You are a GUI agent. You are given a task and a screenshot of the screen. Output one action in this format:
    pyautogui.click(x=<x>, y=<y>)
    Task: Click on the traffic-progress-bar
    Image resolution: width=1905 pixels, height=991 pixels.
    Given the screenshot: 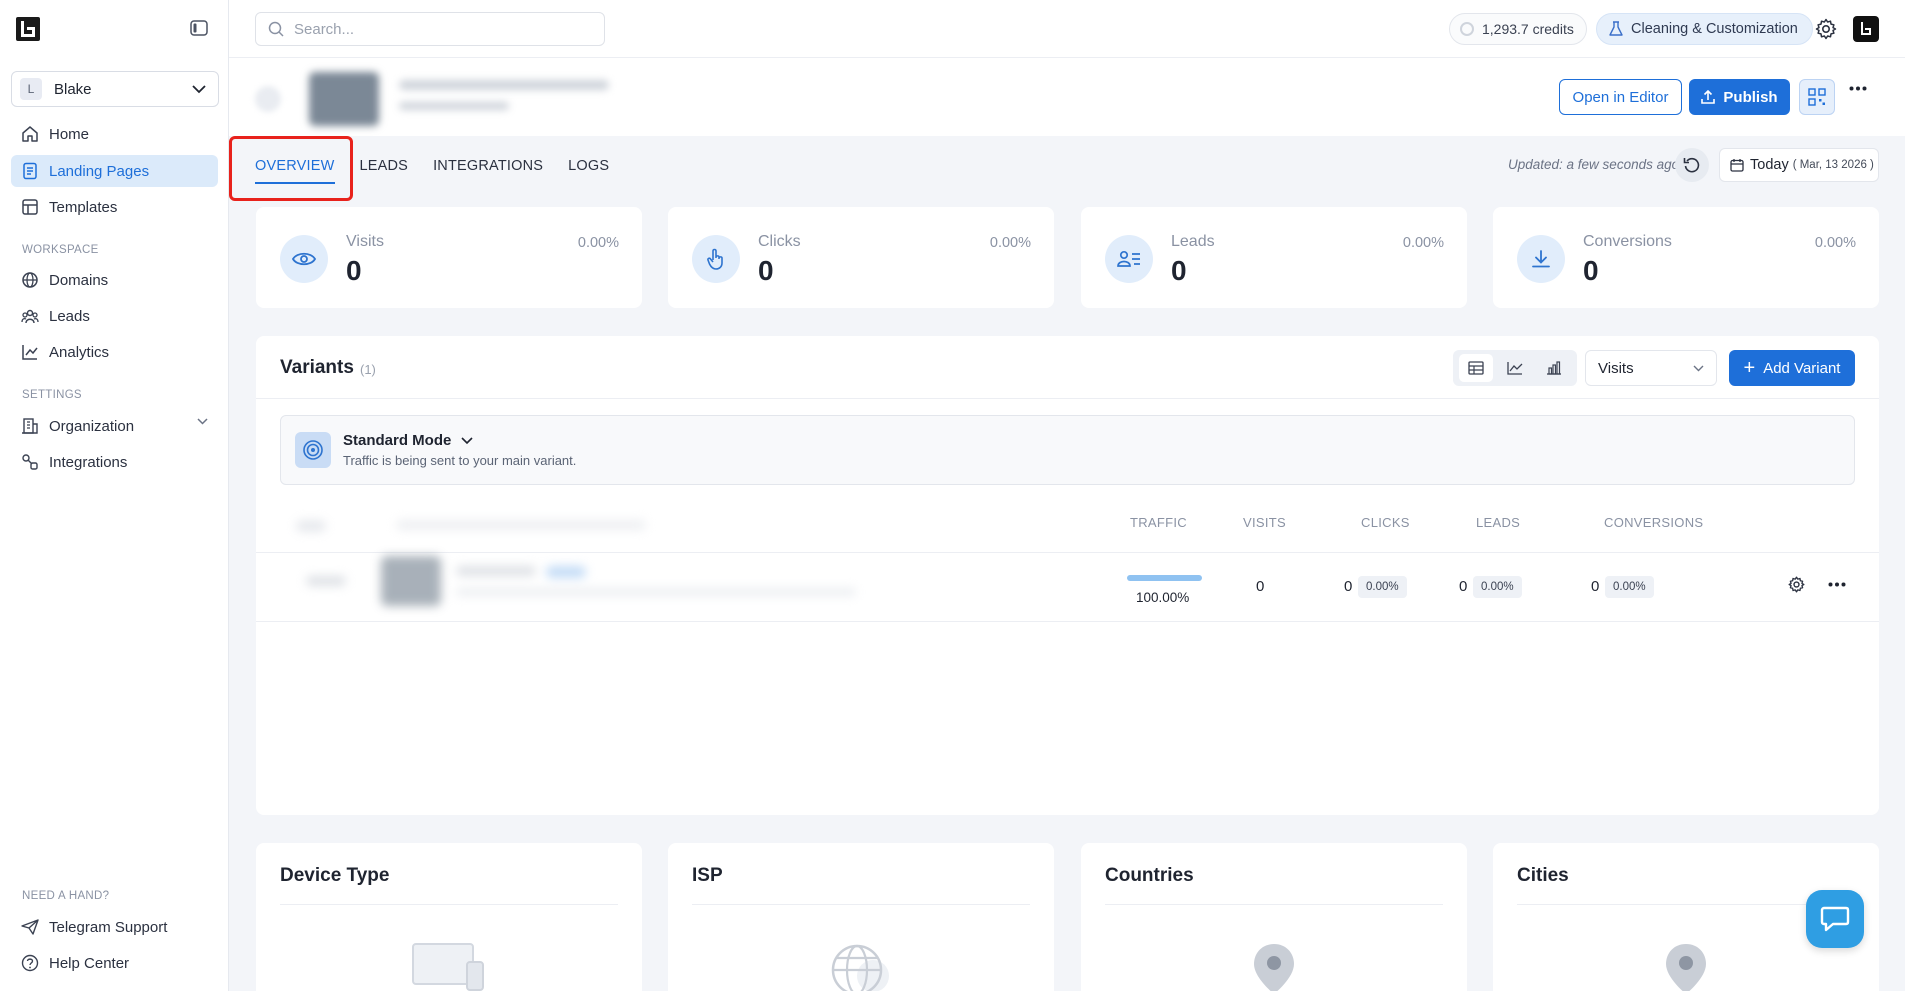 What is the action you would take?
    pyautogui.click(x=1164, y=578)
    